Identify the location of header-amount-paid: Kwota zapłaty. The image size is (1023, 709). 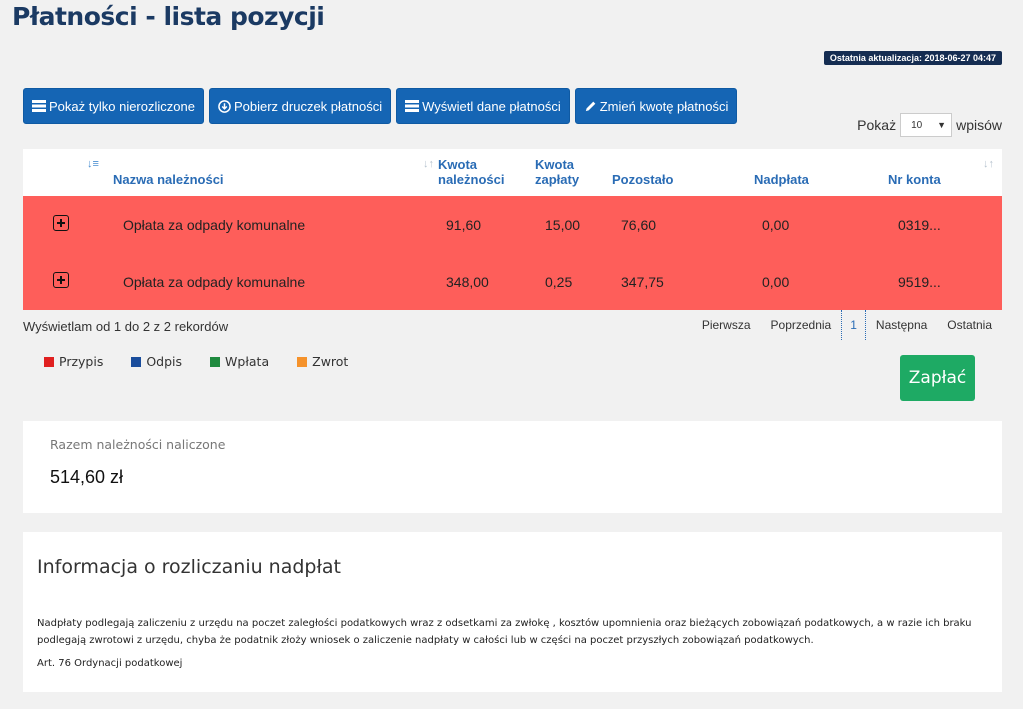
(573, 172).